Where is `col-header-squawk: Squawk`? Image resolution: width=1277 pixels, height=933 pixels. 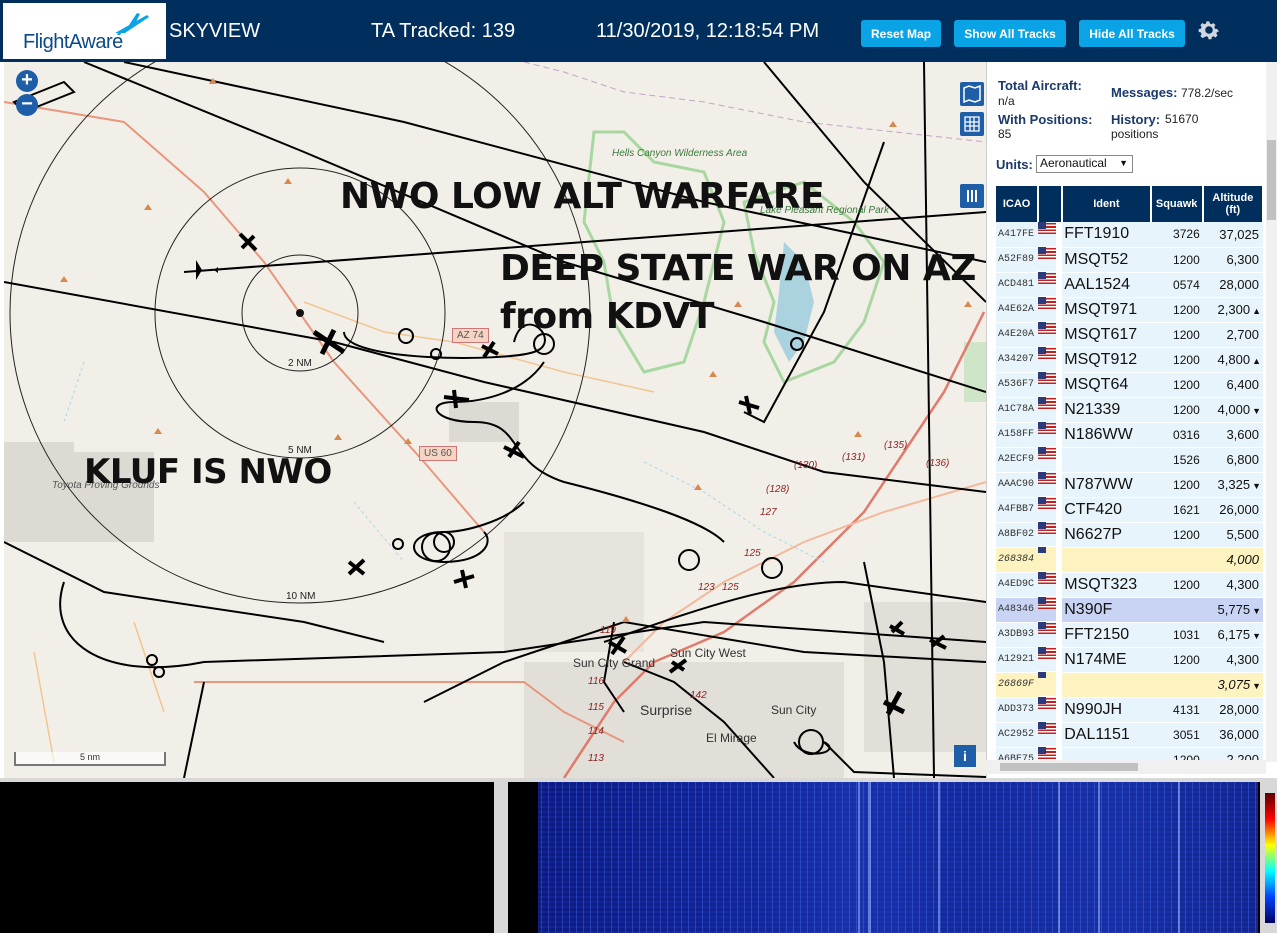
col-header-squawk: Squawk is located at coordinates (1177, 204).